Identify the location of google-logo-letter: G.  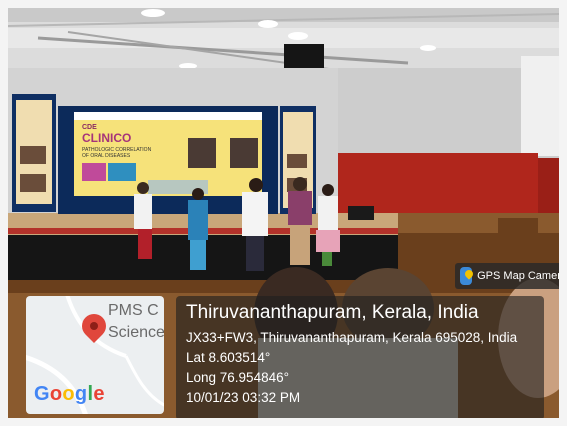
(42, 394).